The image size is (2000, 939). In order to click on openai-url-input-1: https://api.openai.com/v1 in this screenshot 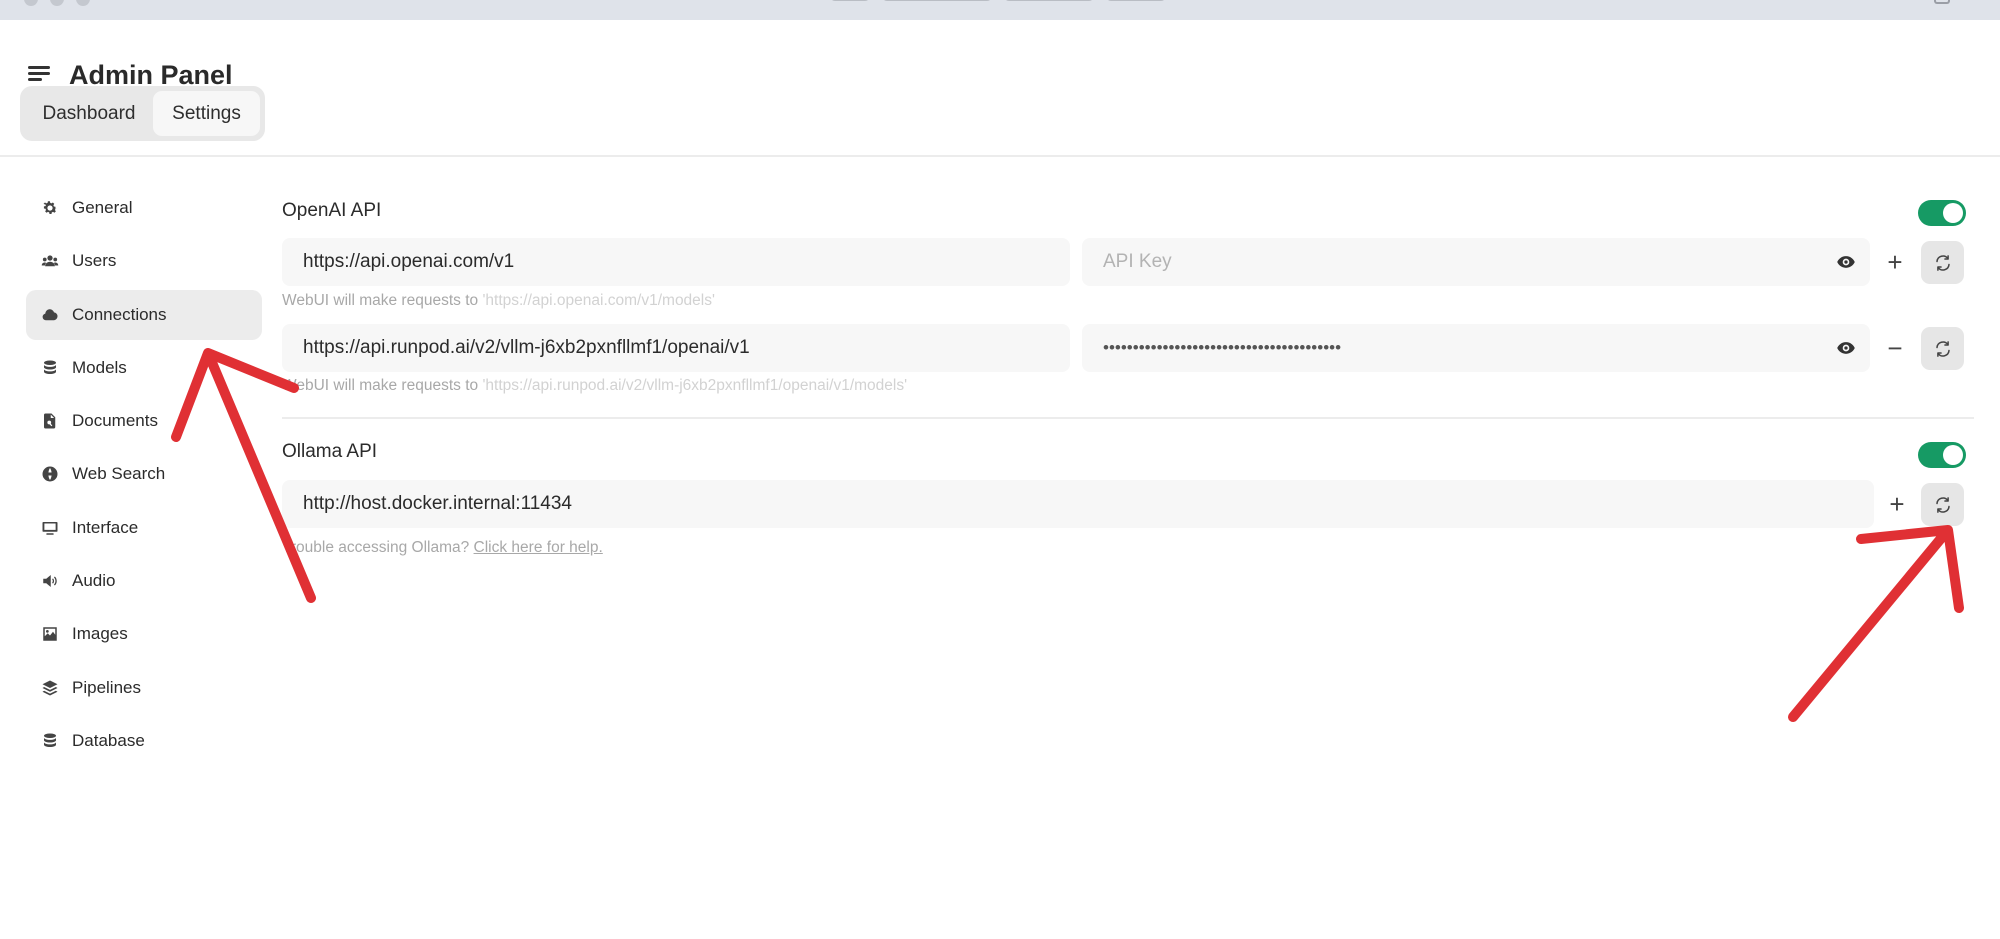, I will do `click(676, 262)`.